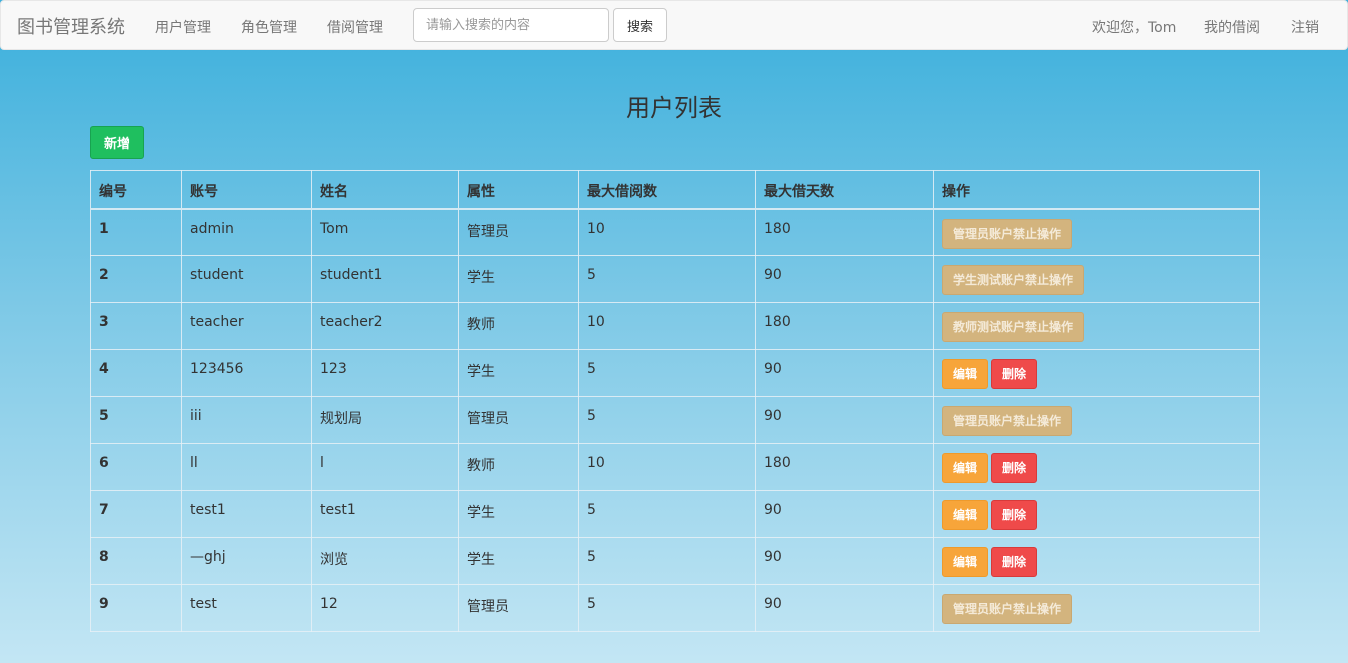 The image size is (1348, 663). I want to click on cell-id: 8, so click(136, 561).